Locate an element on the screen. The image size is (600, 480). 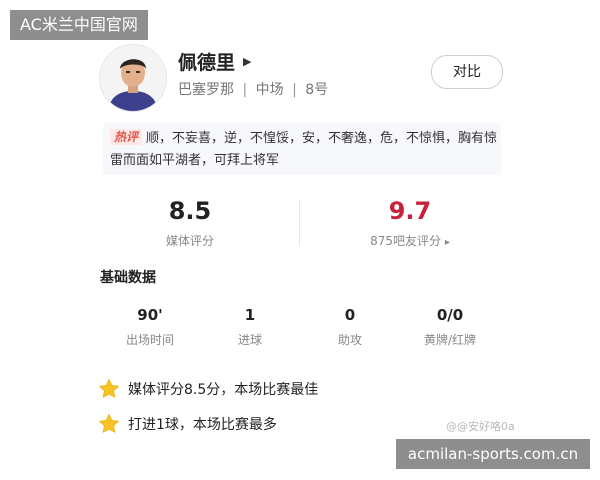
hot-comment-text: 顺，不妄喜，逆，不惶馁，安，不奢逸，危，不惊惧，胸有惊雷而面如平湖者，可拜上将军 is located at coordinates (304, 149).